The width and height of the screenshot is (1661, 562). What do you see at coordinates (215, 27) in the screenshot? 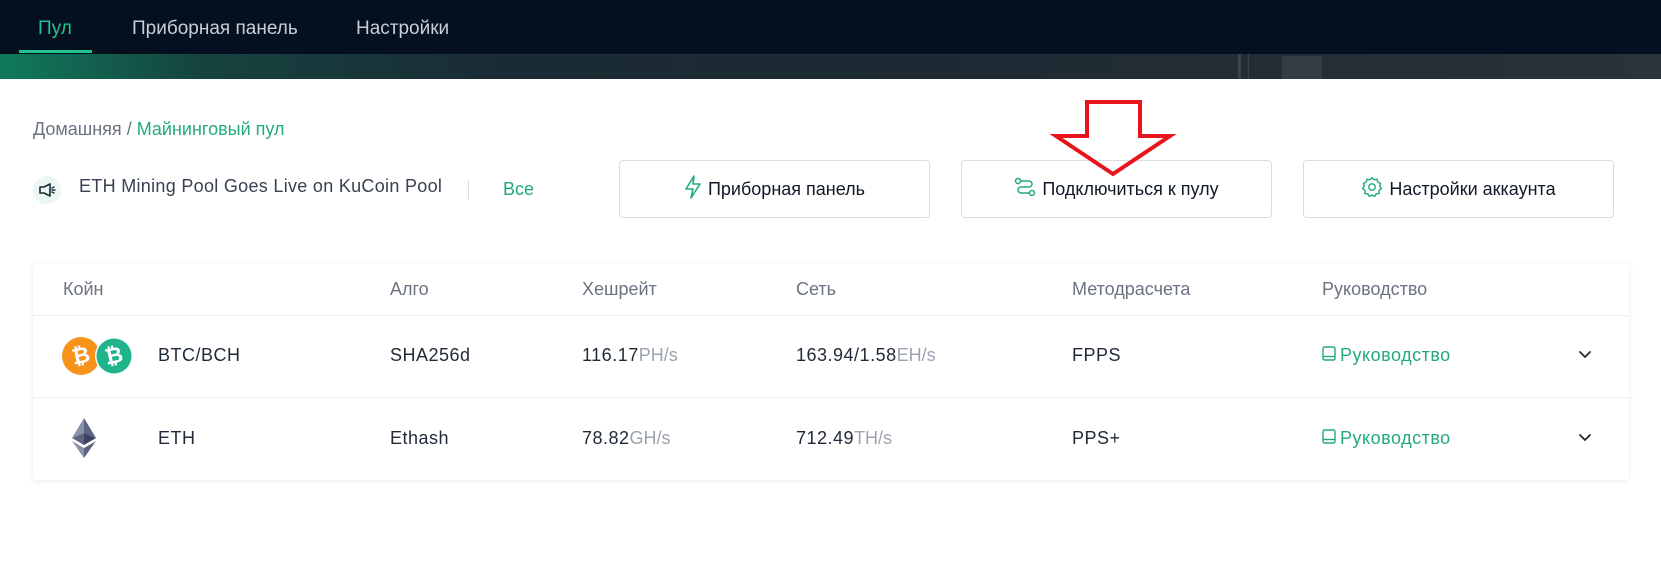
I see `nav-tab-dashboard: Приборная панель` at bounding box center [215, 27].